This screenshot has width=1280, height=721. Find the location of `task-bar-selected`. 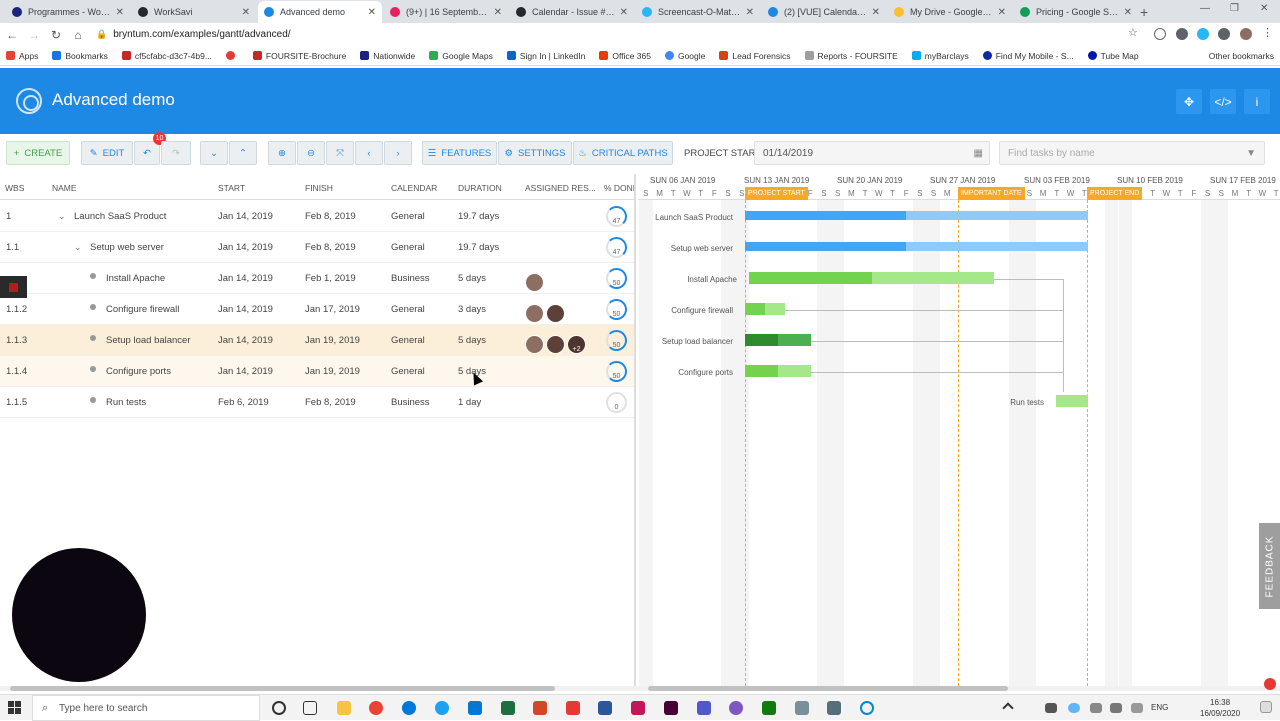

task-bar-selected is located at coordinates (778, 340).